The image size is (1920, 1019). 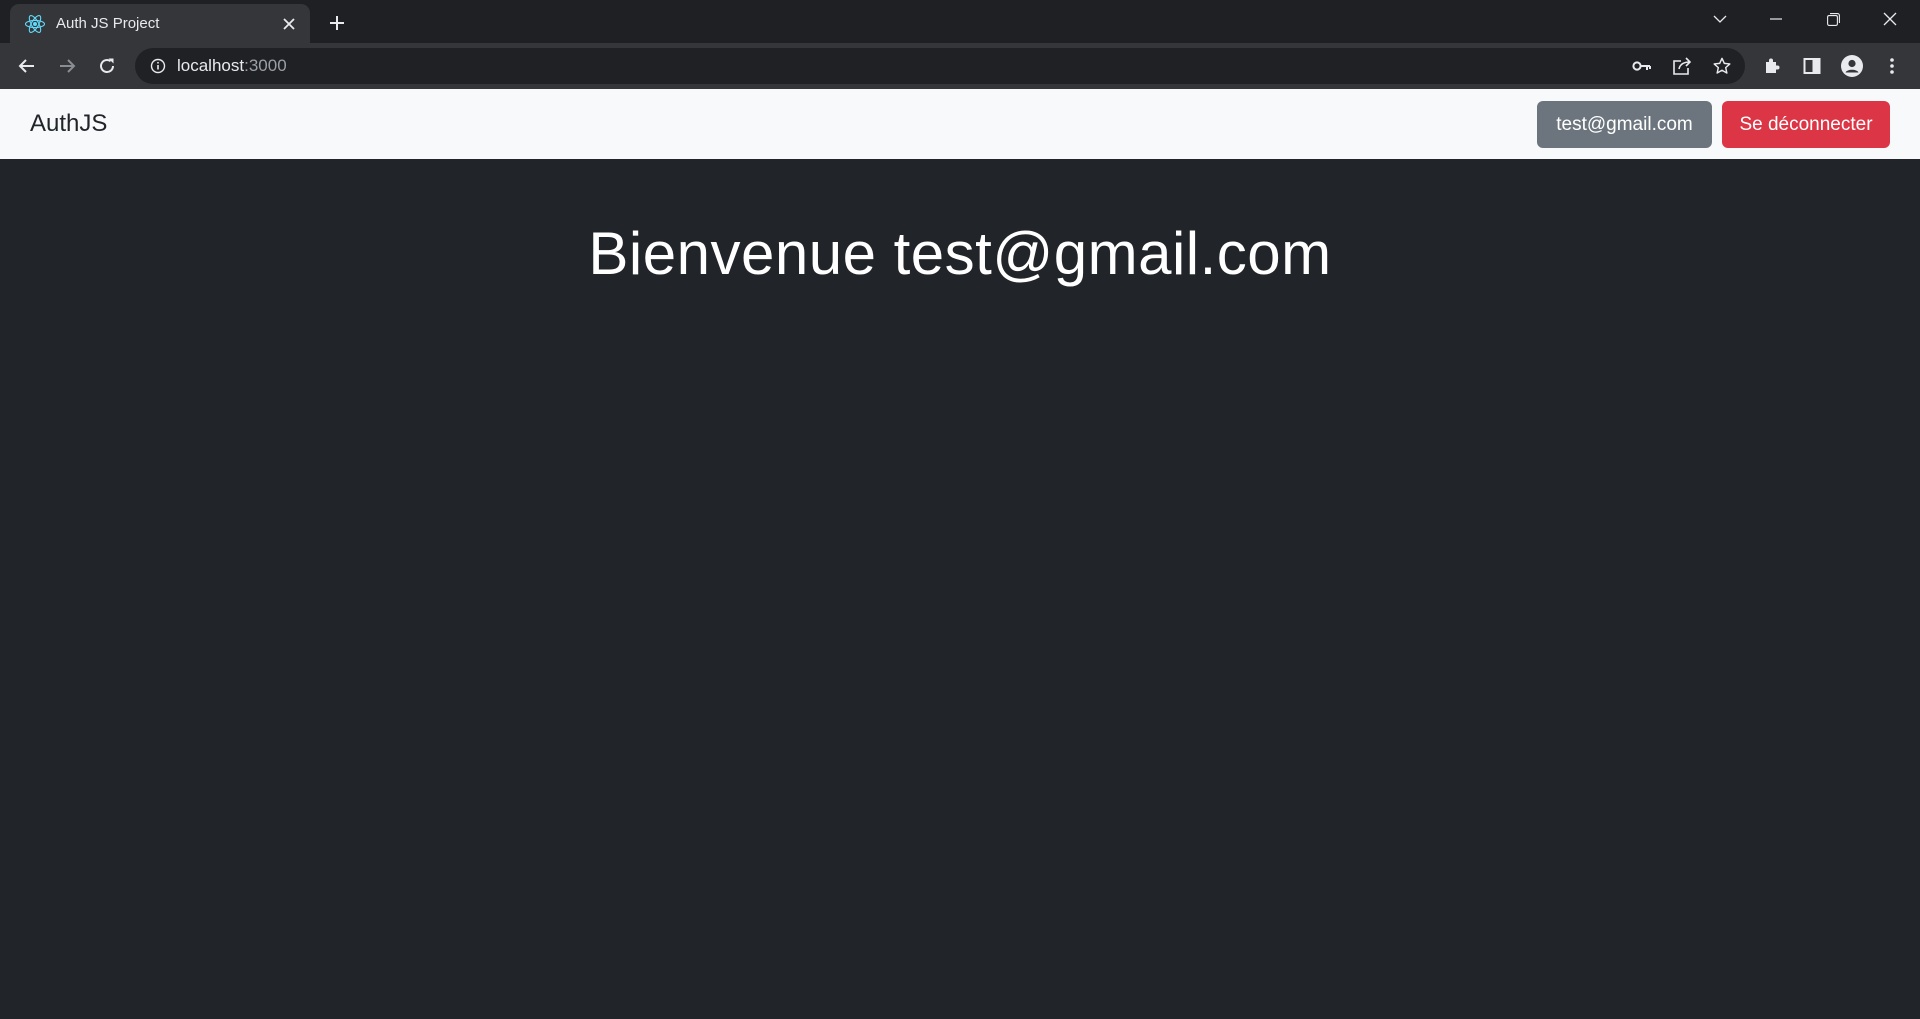 I want to click on star-icon, so click(x=1722, y=66).